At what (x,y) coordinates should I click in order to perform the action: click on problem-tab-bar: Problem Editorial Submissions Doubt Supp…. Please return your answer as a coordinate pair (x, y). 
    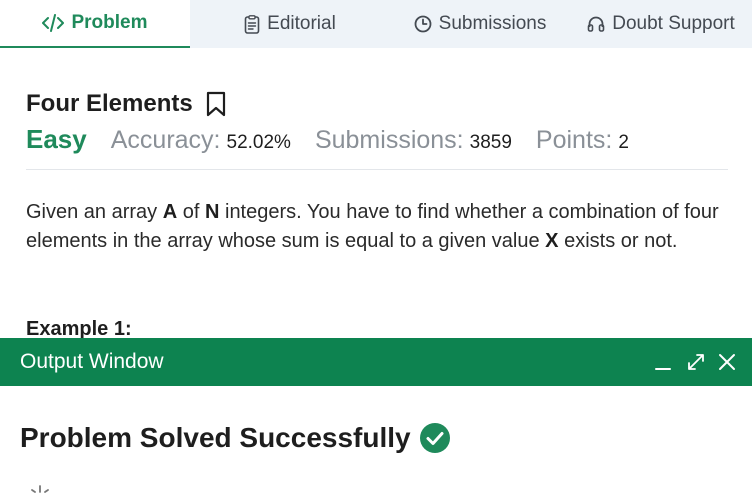
    Looking at the image, I should click on (376, 24).